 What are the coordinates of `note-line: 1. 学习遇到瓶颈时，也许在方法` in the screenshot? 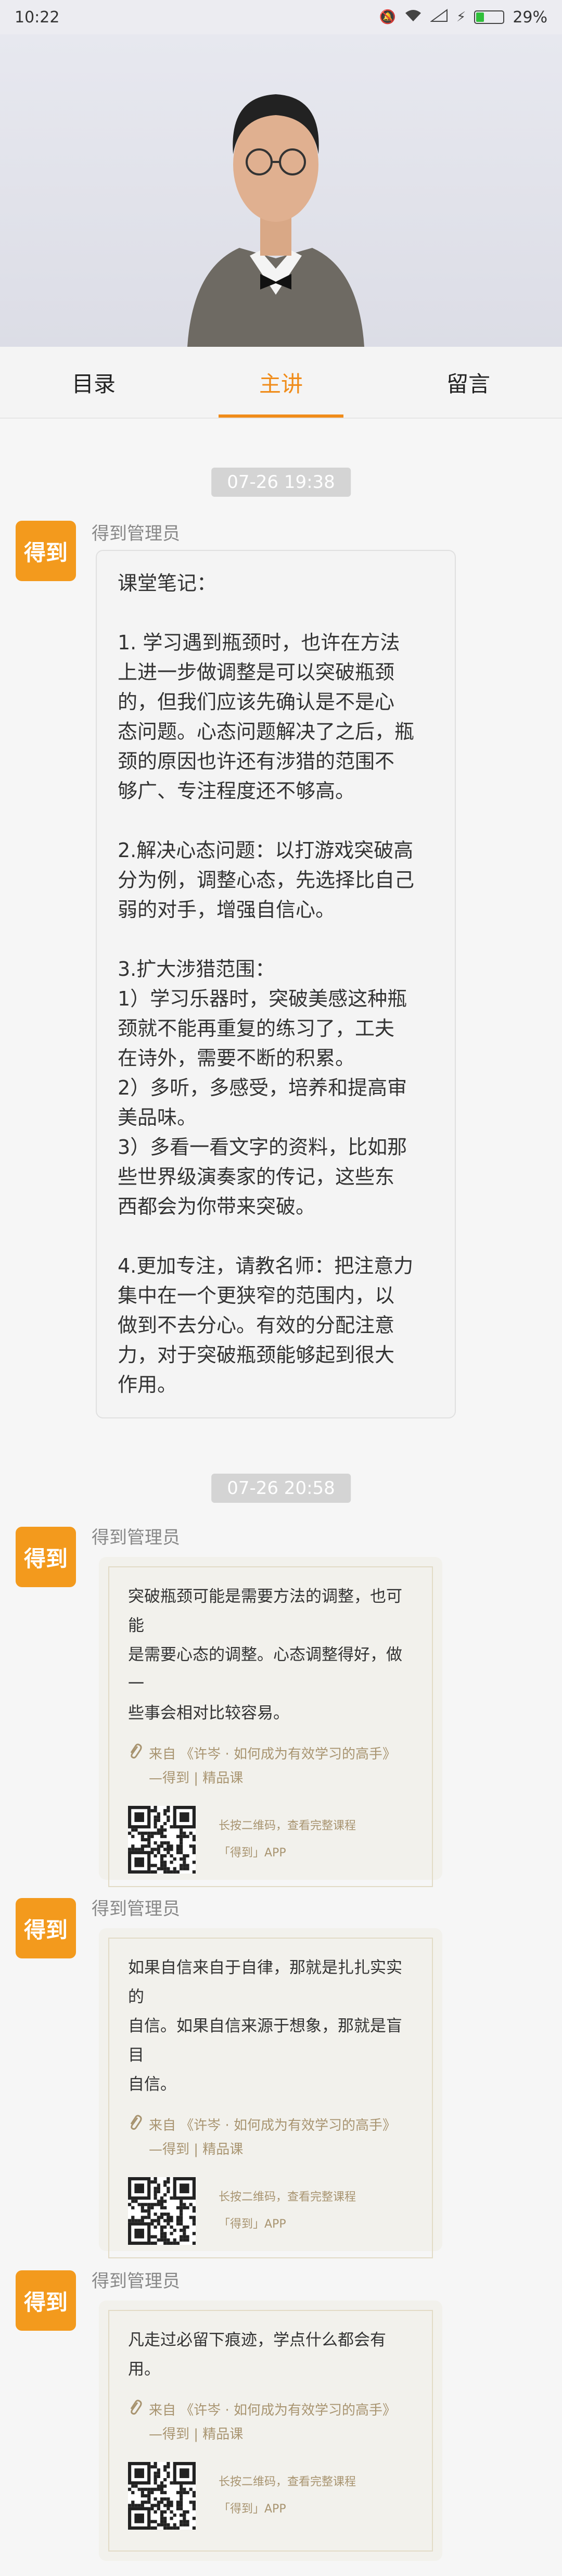 It's located at (259, 642).